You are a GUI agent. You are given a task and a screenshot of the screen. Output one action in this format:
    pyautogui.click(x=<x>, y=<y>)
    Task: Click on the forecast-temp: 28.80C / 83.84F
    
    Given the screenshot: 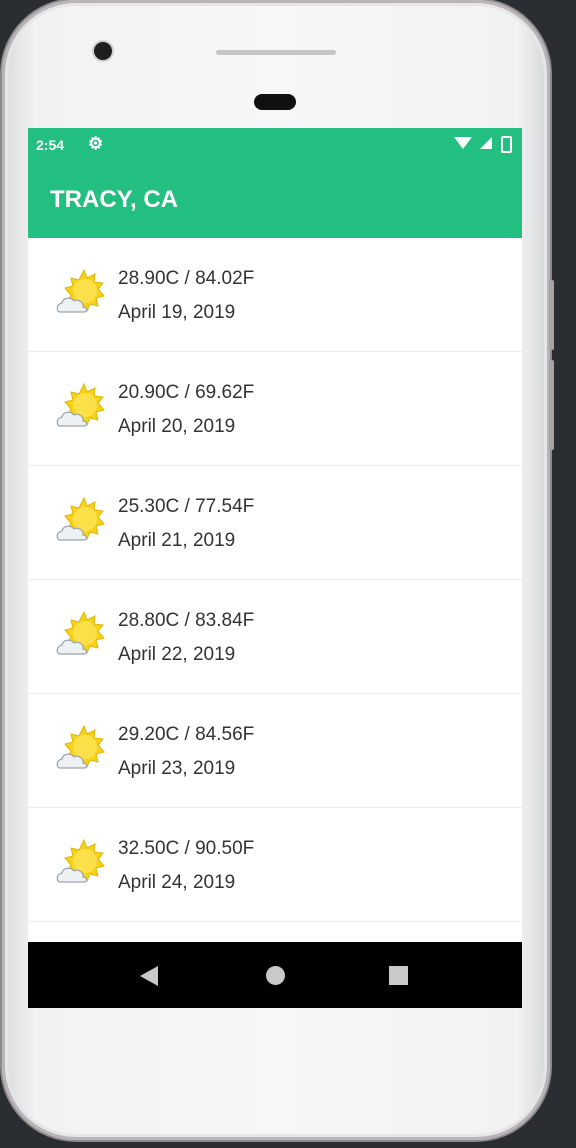 What is the action you would take?
    pyautogui.click(x=186, y=620)
    